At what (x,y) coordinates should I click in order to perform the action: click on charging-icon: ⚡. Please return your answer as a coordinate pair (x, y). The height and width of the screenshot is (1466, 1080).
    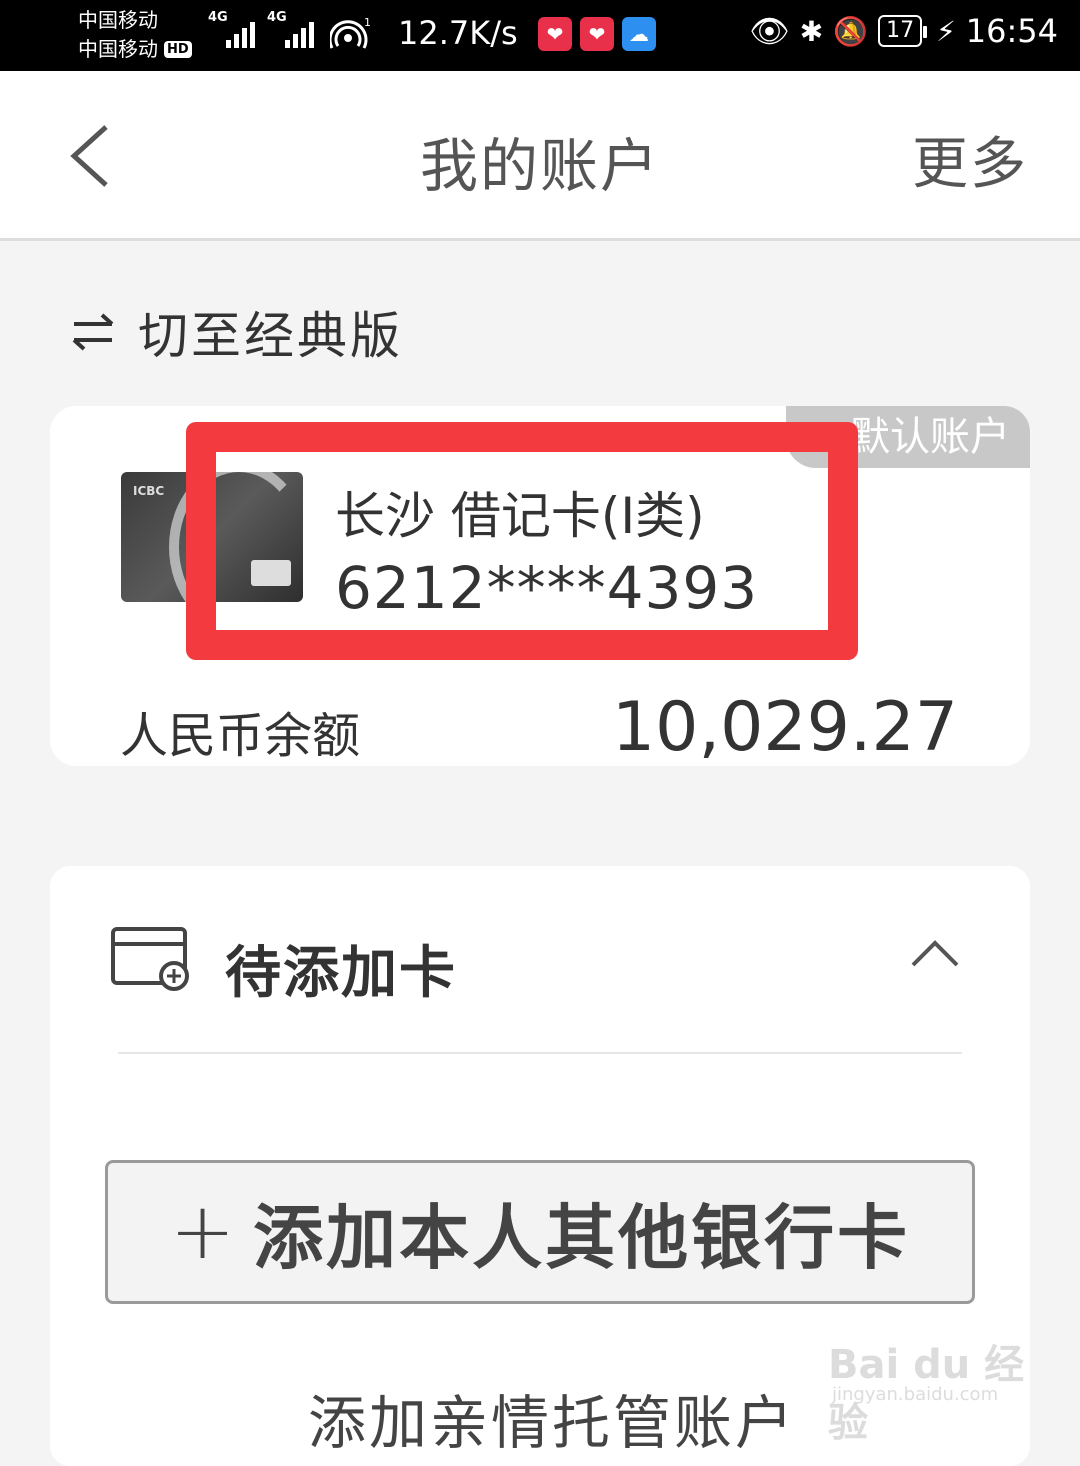
    Looking at the image, I should click on (946, 31).